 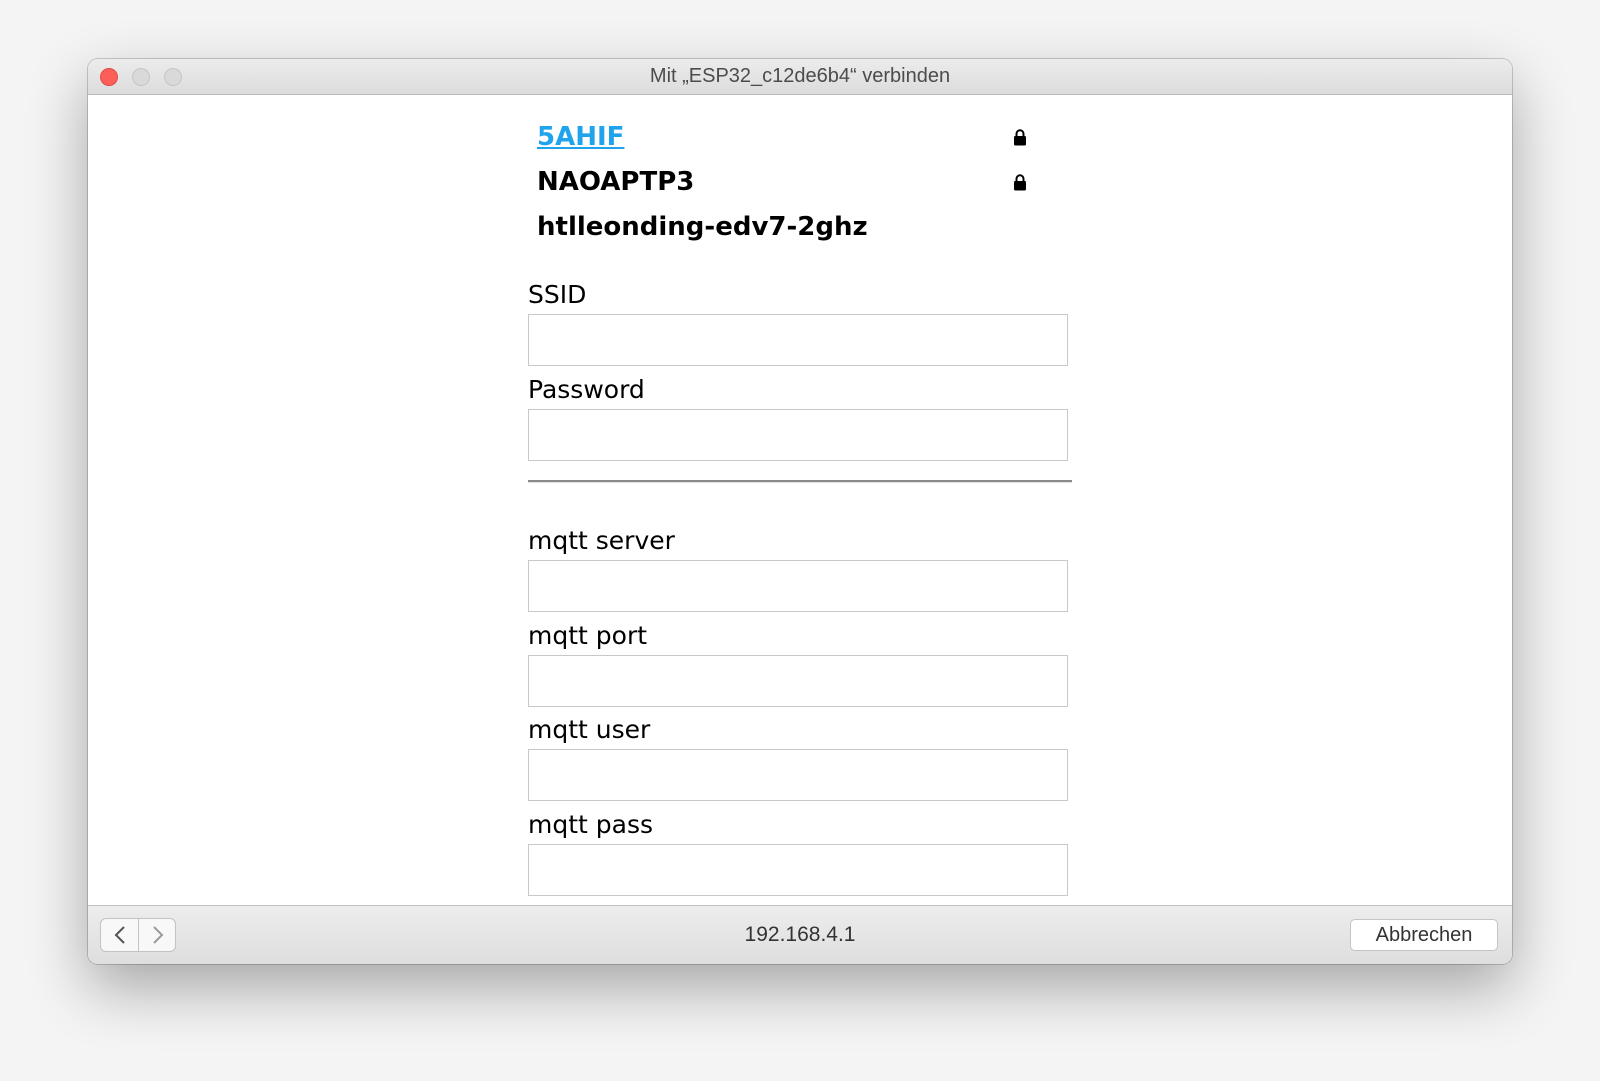 I want to click on window-title: Mit „ESP32_c12de6b4“ verbinden, so click(x=800, y=76).